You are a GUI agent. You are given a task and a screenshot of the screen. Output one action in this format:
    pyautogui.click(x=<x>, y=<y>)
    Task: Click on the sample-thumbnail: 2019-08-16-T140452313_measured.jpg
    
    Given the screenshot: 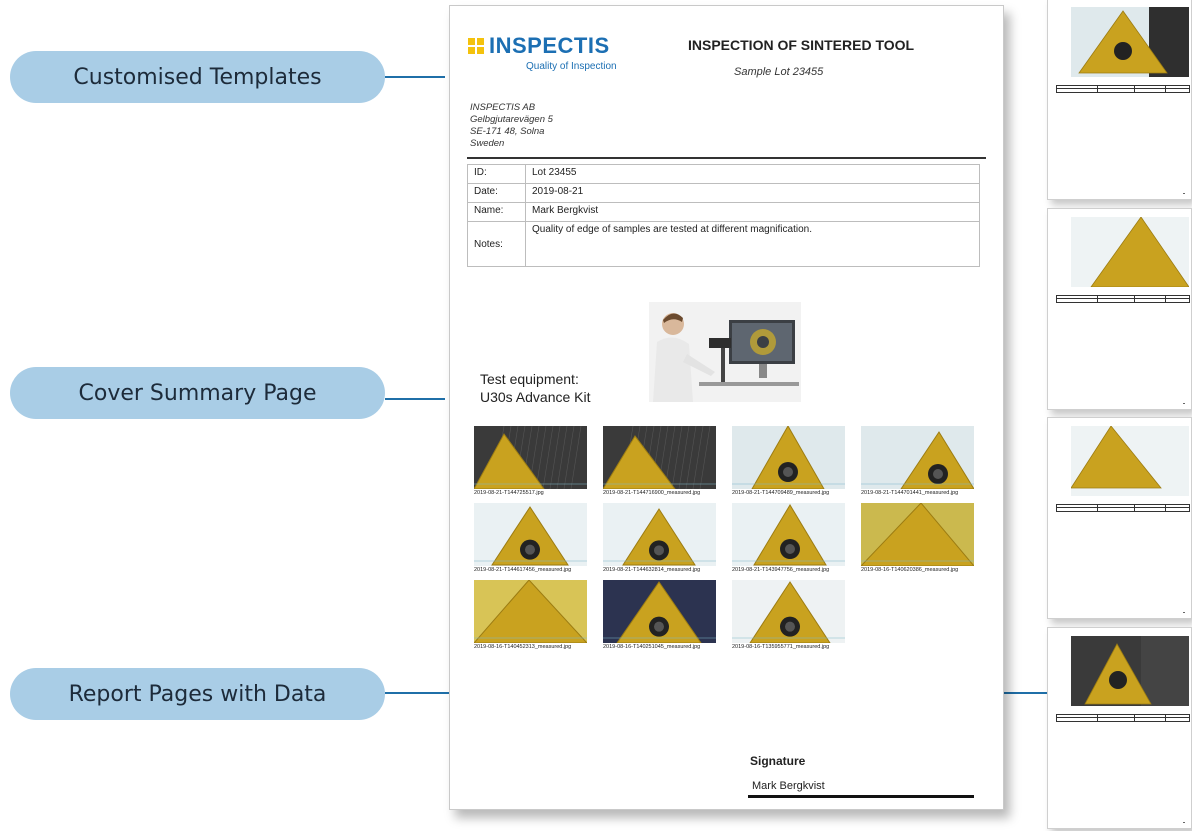 What is the action you would take?
    pyautogui.click(x=530, y=615)
    